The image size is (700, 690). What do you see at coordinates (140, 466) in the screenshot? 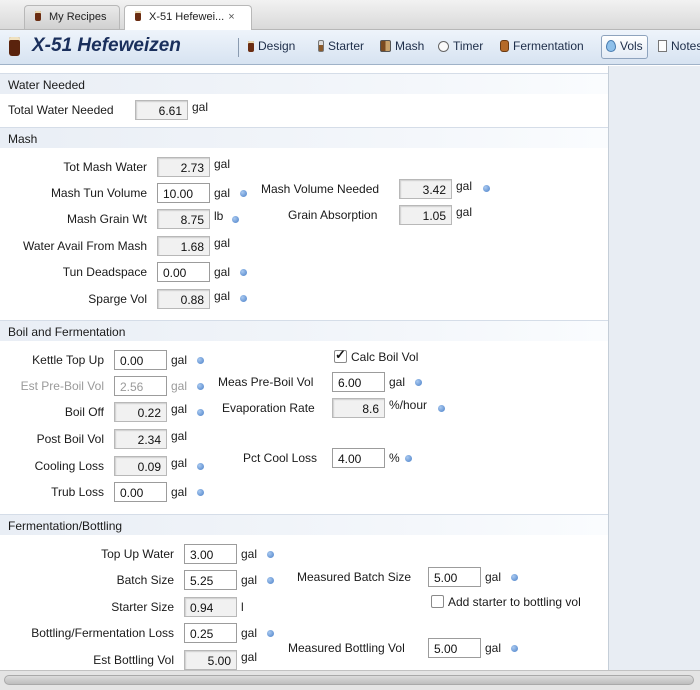
I see `cooling-loss-value: 0.09` at bounding box center [140, 466].